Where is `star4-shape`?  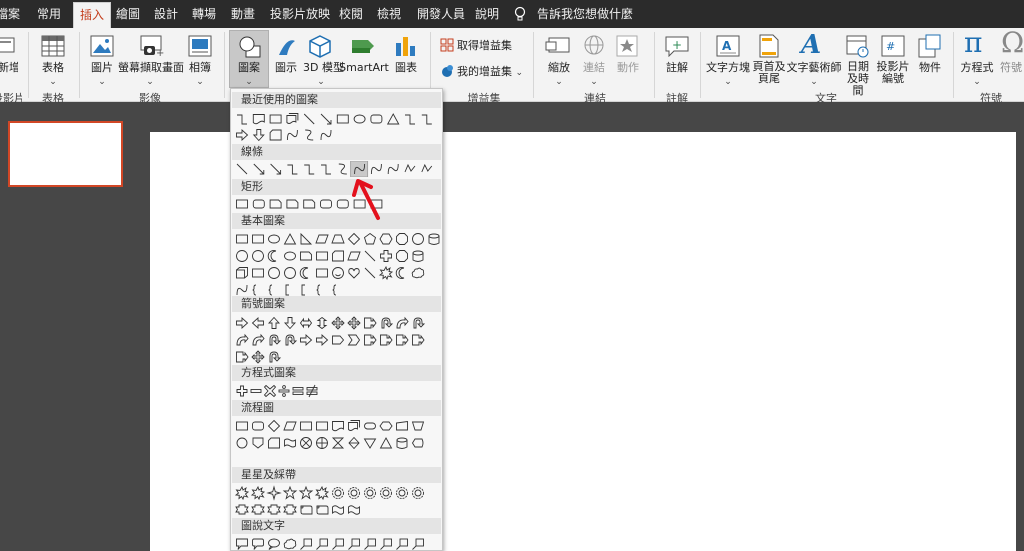 star4-shape is located at coordinates (274, 493).